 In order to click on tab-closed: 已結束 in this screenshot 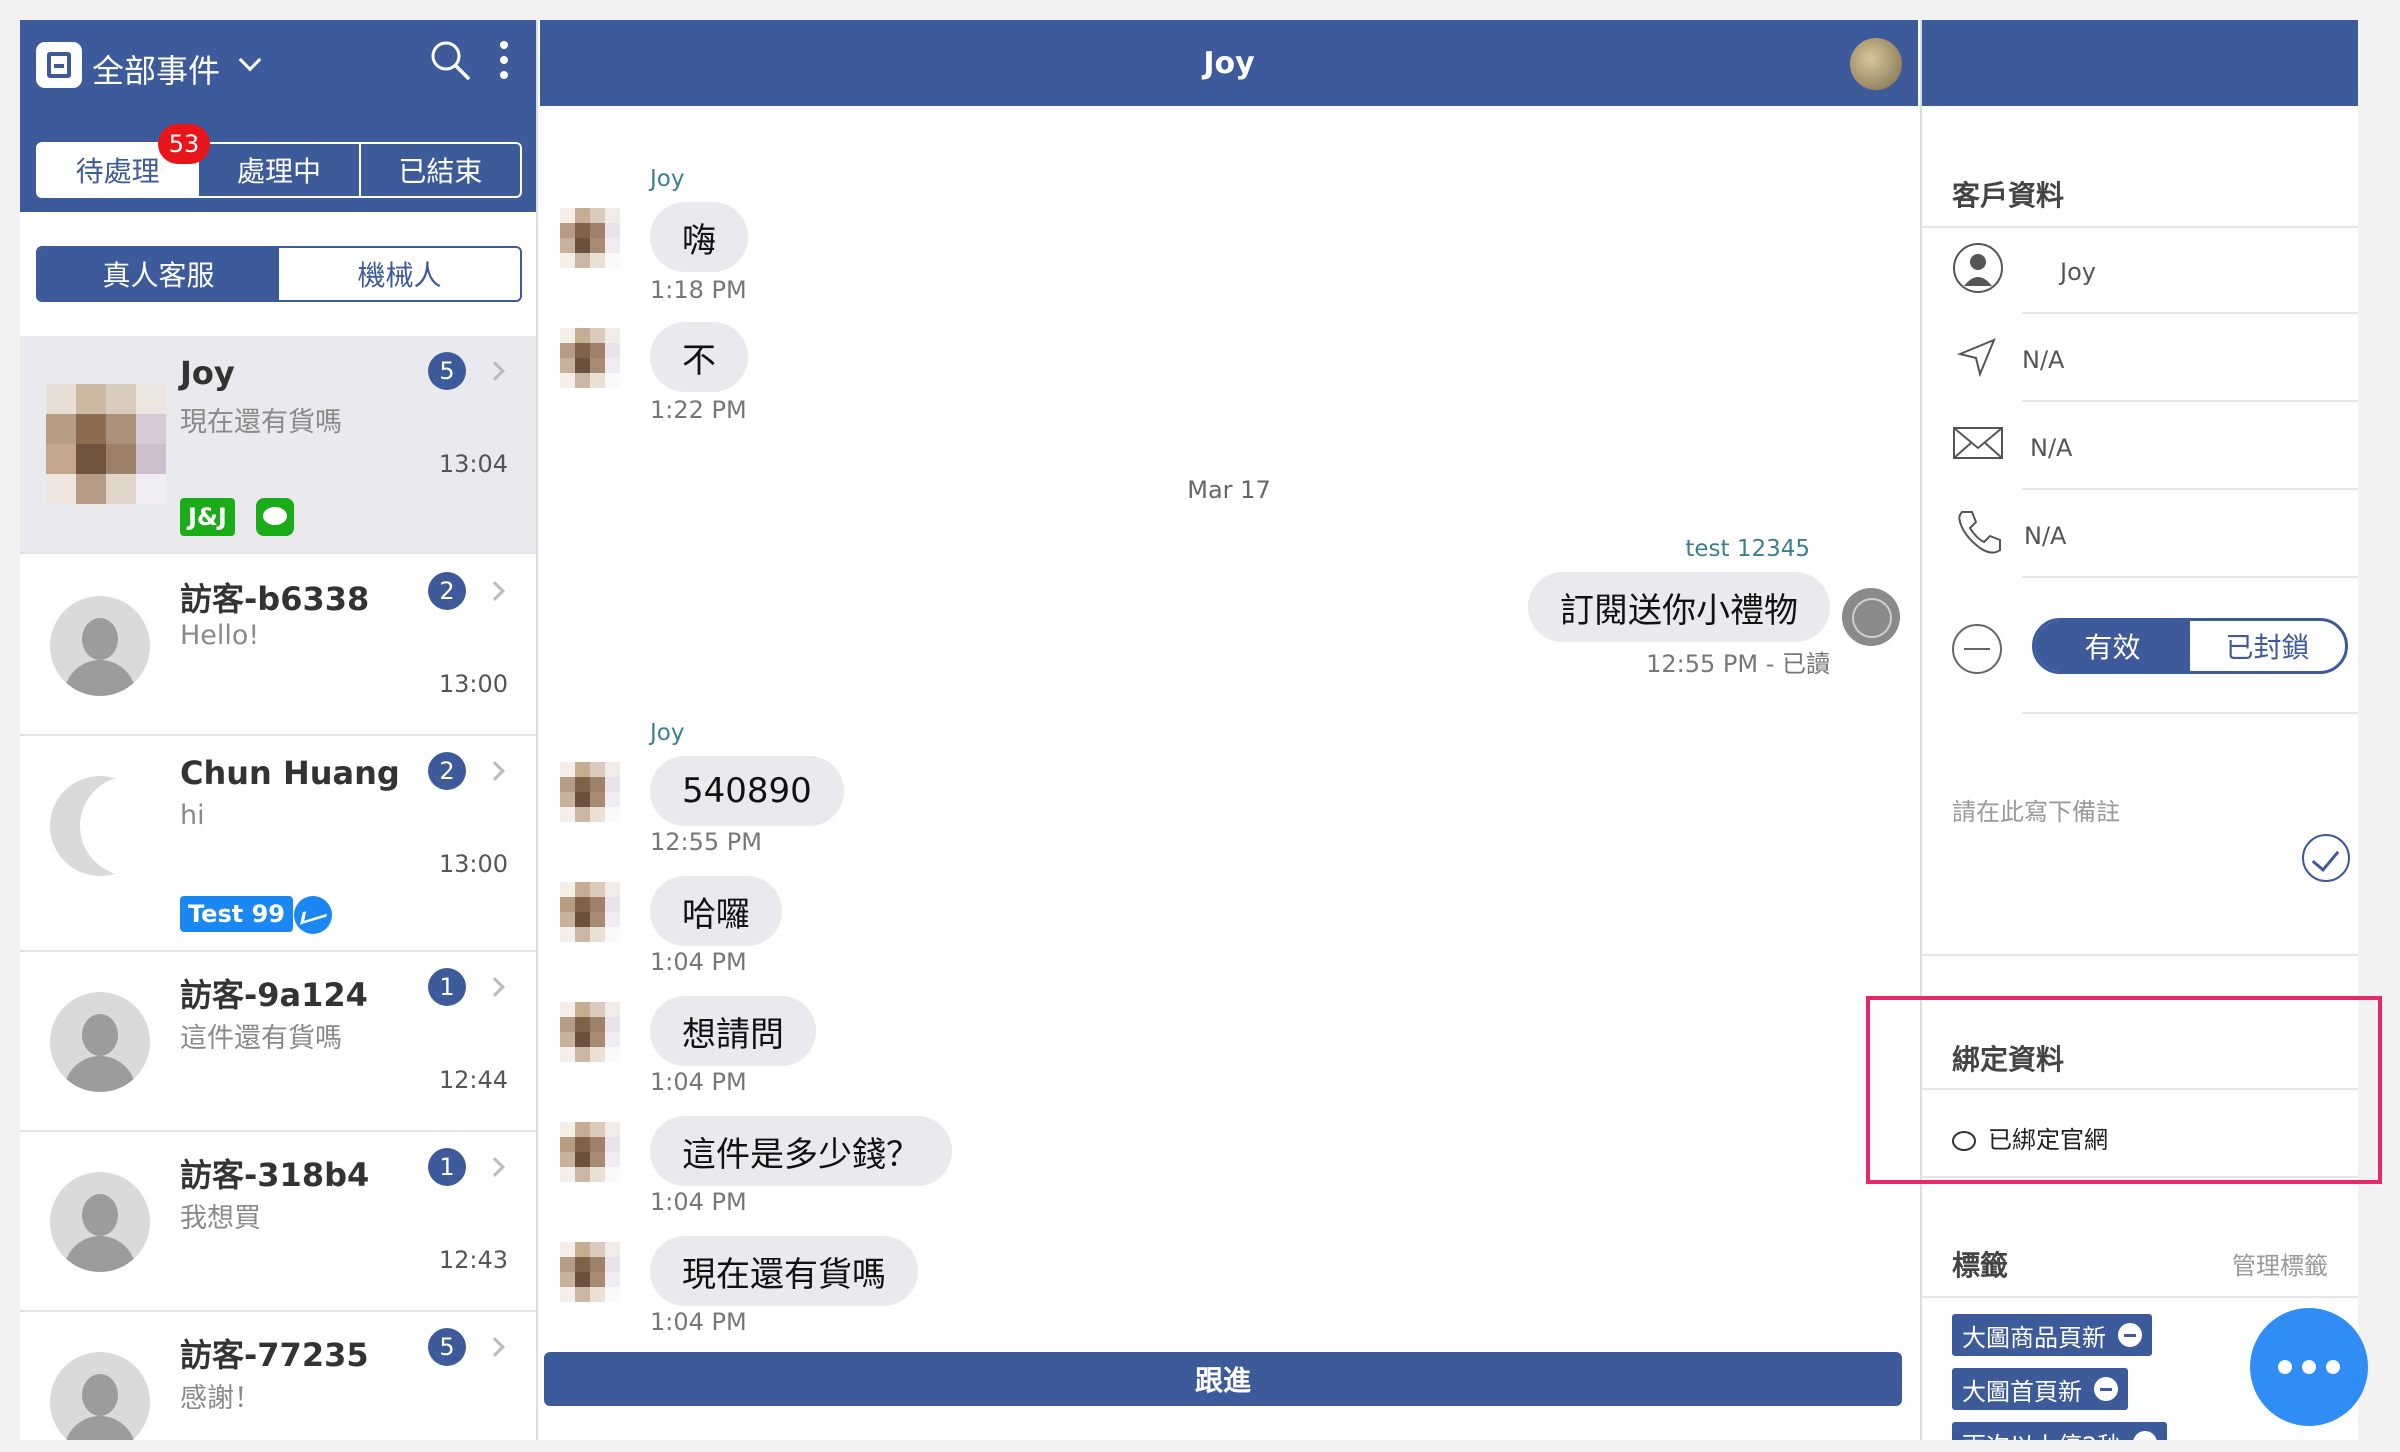, I will do `click(440, 170)`.